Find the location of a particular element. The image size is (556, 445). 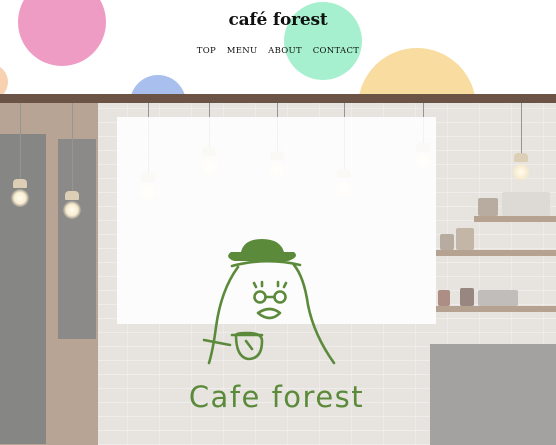

main-nav: TOP MENU ABOUT CONTACT is located at coordinates (278, 51).